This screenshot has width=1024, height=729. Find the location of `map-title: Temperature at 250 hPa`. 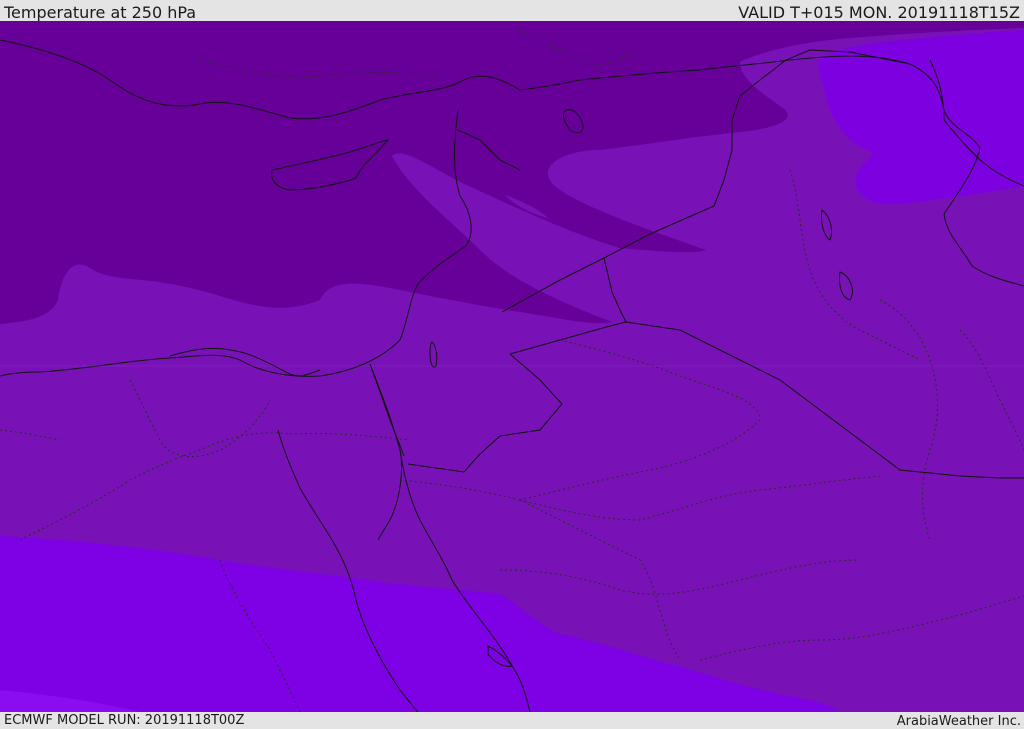

map-title: Temperature at 250 hPa is located at coordinates (100, 12).